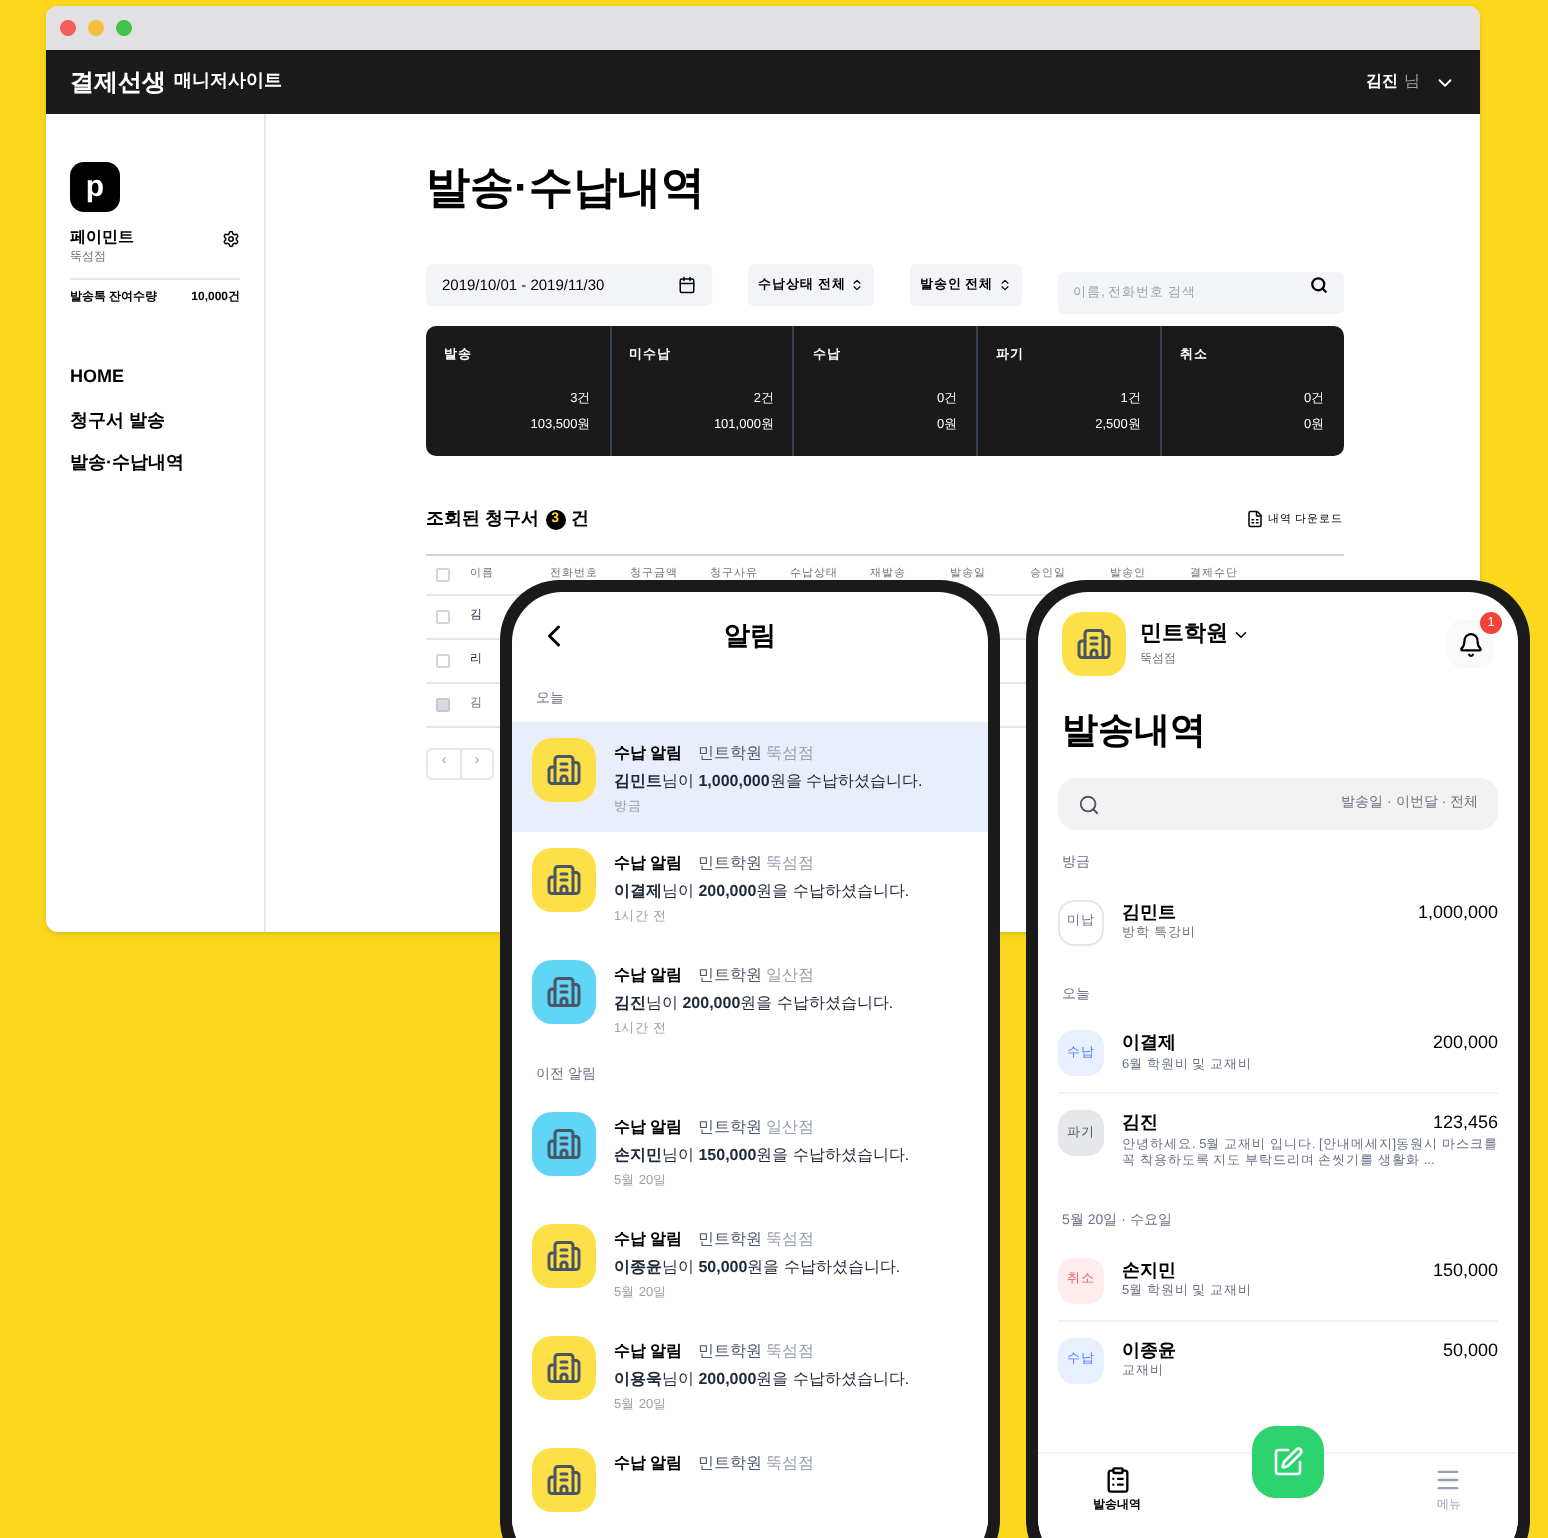  Describe the element at coordinates (762, 892) in the screenshot. I see `notification-message: 이결제님이 200,000원을 수납하셨습니다.` at that location.